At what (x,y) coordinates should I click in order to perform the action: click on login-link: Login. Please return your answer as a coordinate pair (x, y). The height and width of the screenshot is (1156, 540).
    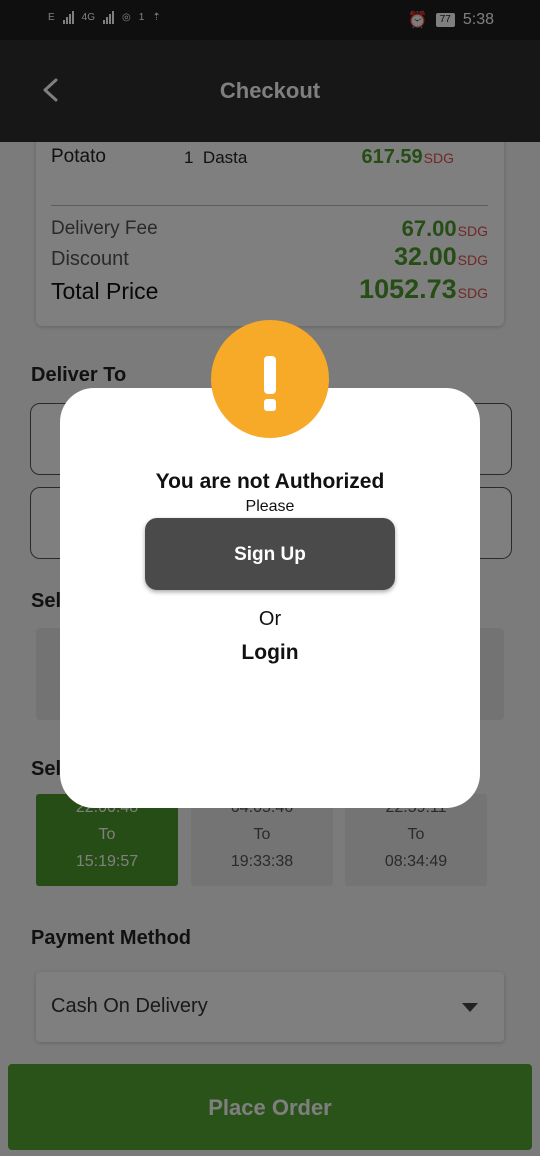
    Looking at the image, I should click on (270, 653).